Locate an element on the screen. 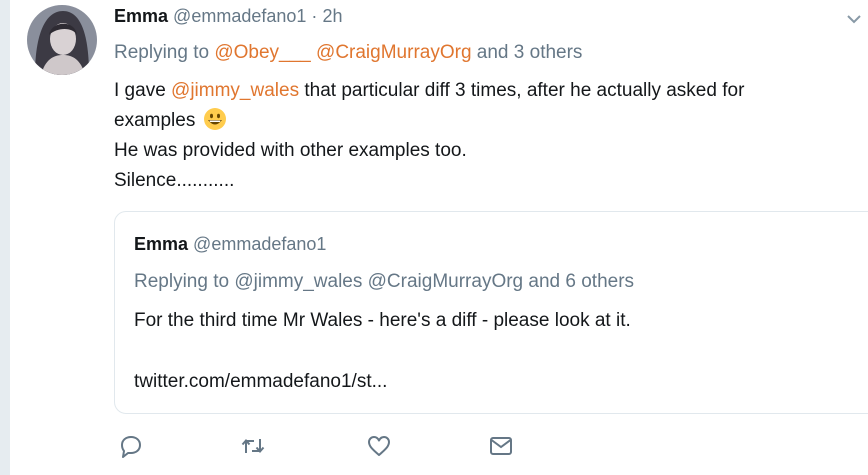 This screenshot has width=868, height=475. mention-link: @CraigMurrayOrg is located at coordinates (393, 52).